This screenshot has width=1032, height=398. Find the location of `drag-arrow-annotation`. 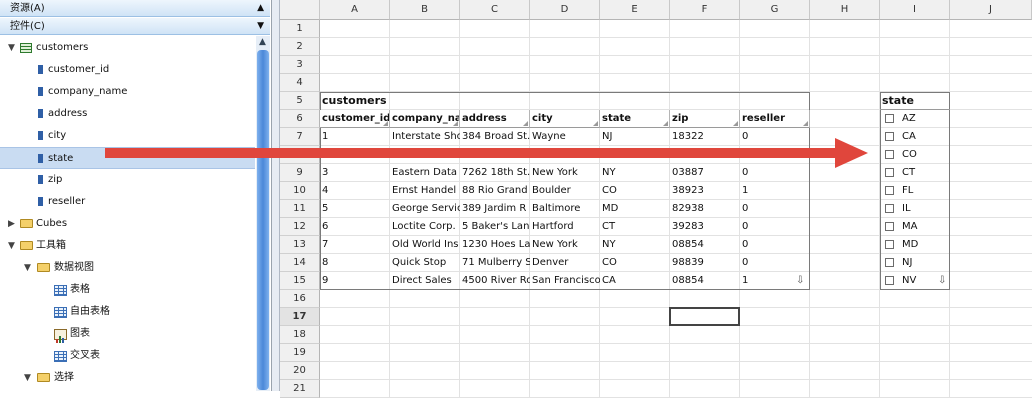

drag-arrow-annotation is located at coordinates (486, 153).